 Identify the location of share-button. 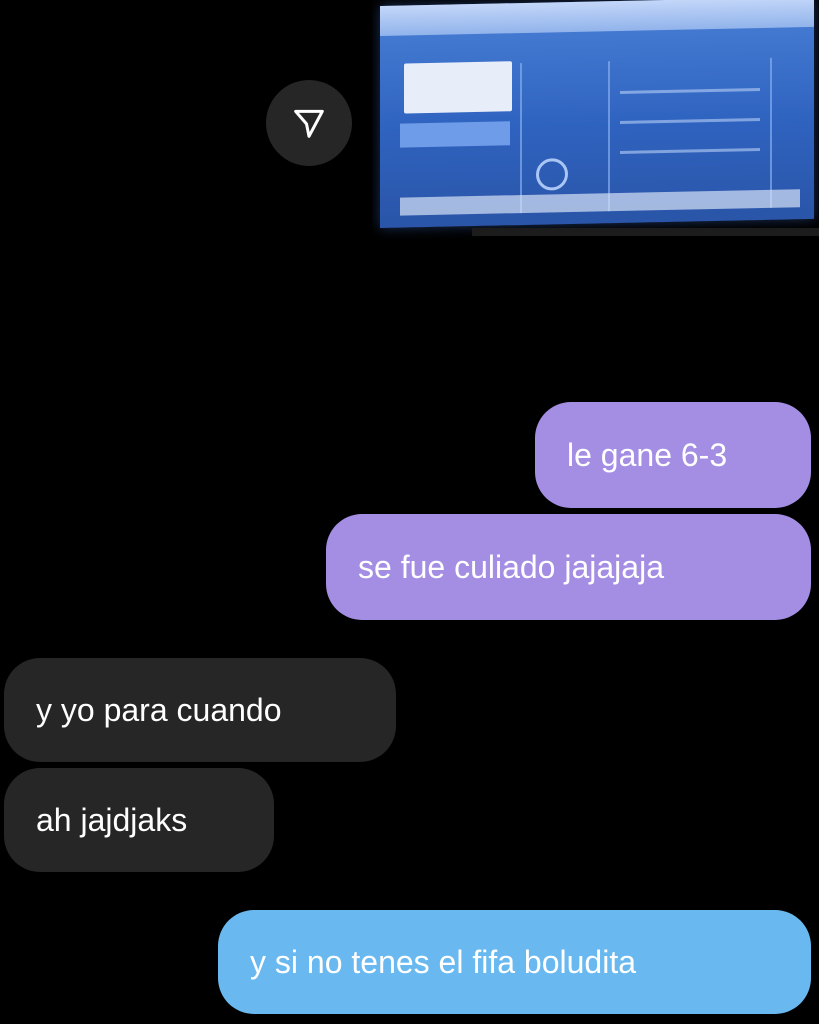
(309, 123).